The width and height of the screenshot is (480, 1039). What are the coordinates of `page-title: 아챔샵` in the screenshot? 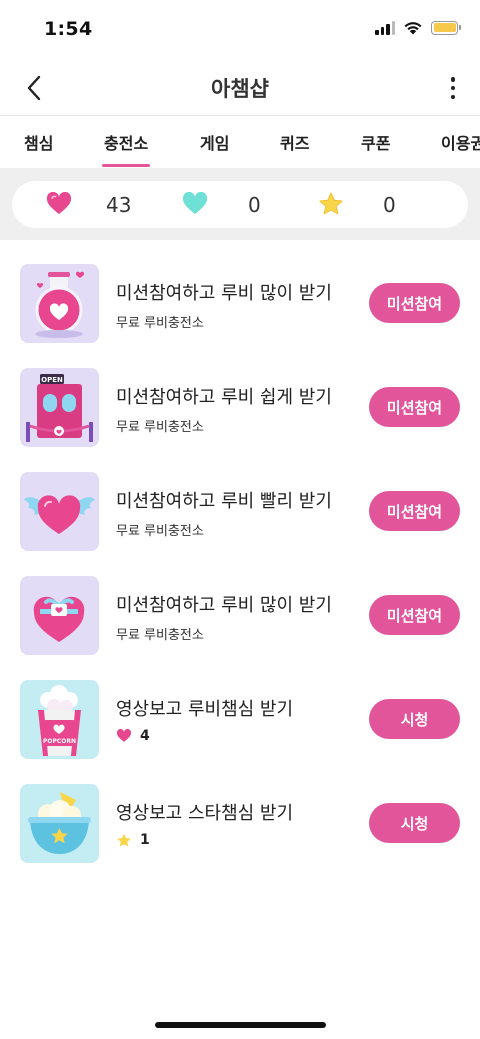 It's located at (240, 89).